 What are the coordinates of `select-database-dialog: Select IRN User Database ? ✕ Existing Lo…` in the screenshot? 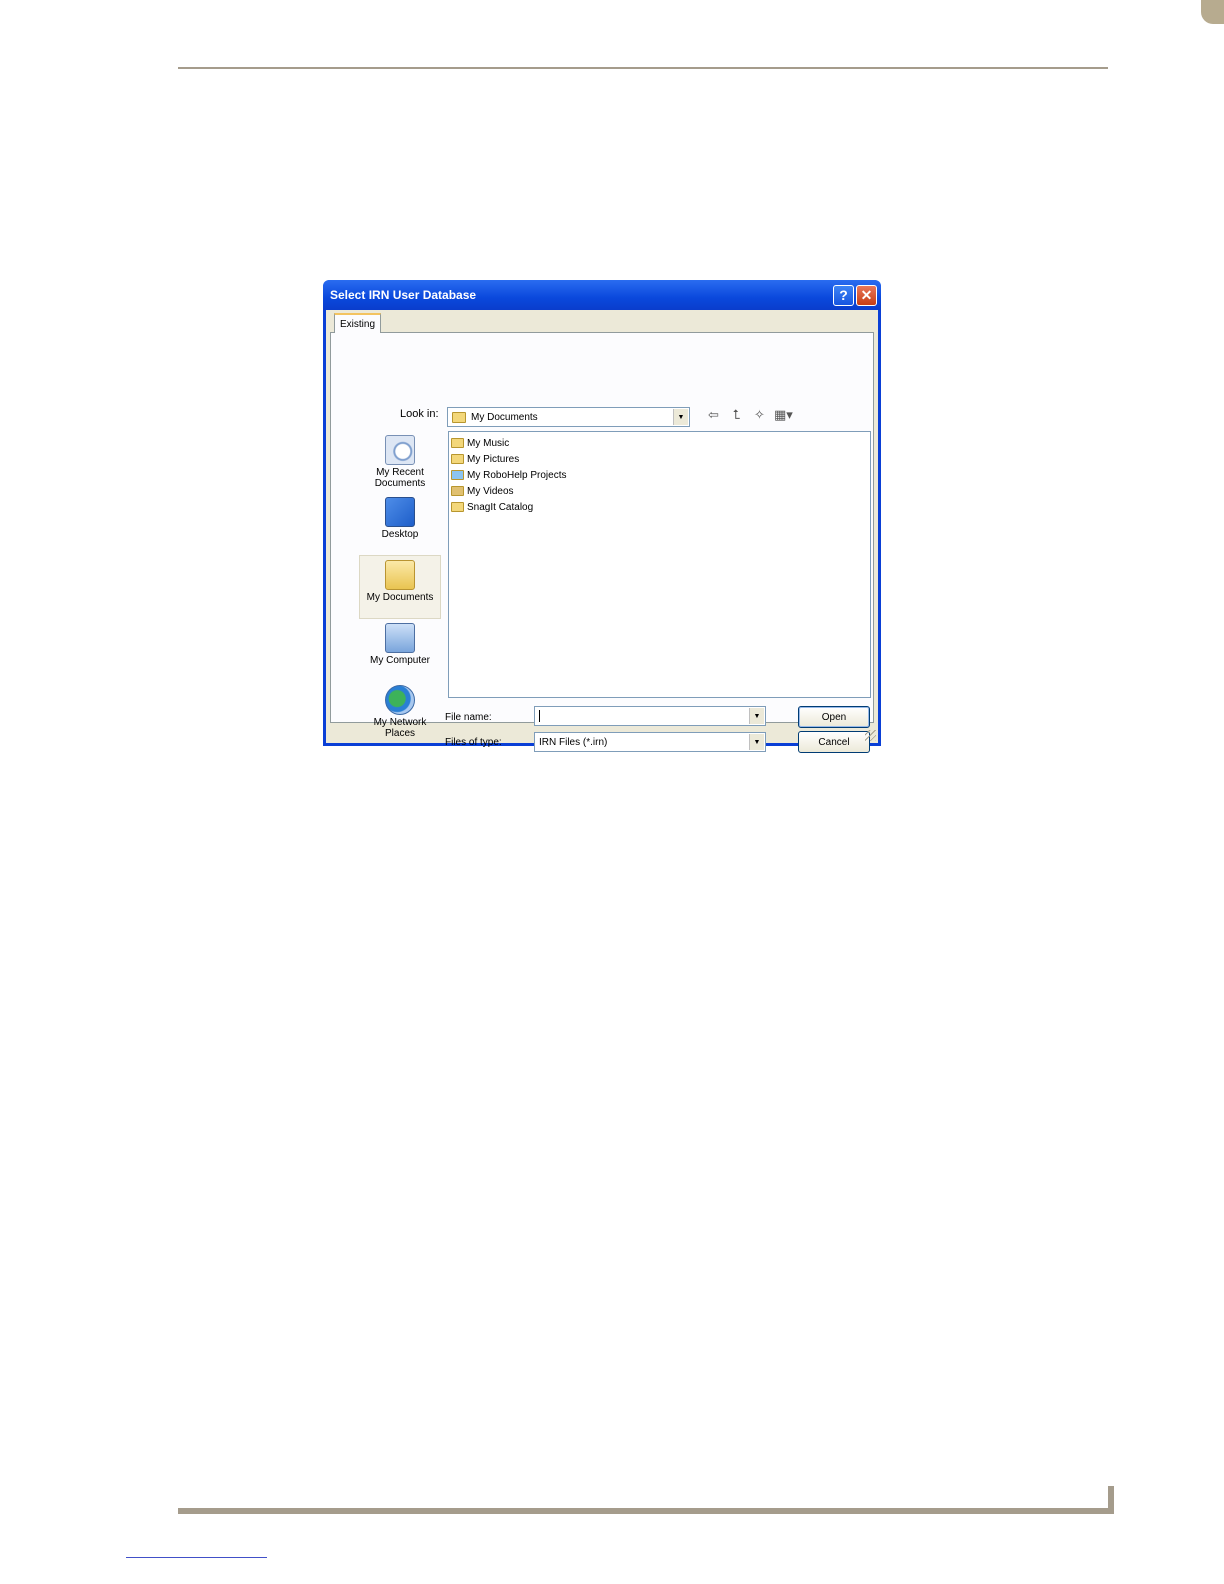 It's located at (602, 516).